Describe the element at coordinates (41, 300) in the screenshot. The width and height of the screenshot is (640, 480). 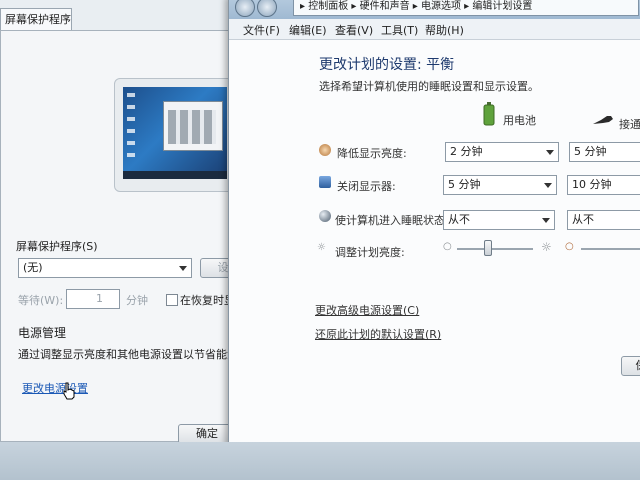
I see `wait-label: 等待(W):` at that location.